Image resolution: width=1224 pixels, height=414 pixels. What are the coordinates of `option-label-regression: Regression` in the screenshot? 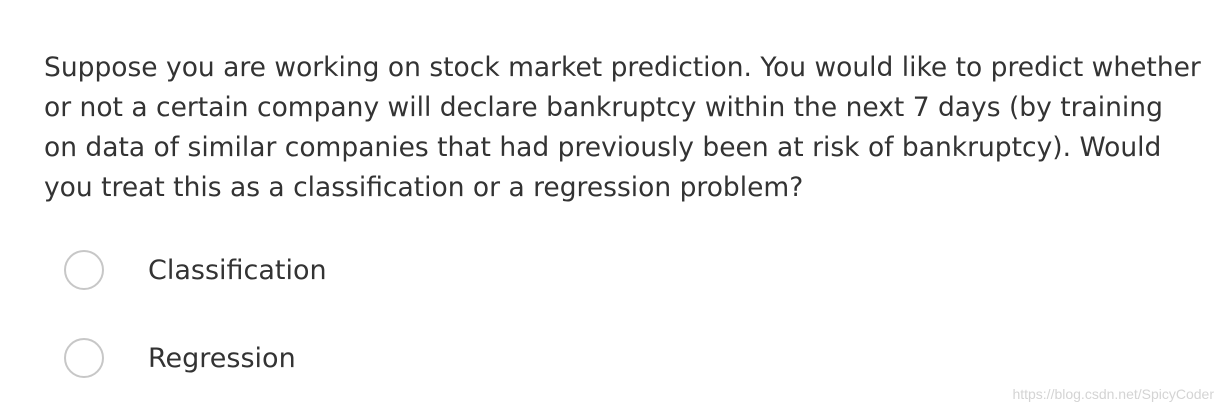 It's located at (222, 358).